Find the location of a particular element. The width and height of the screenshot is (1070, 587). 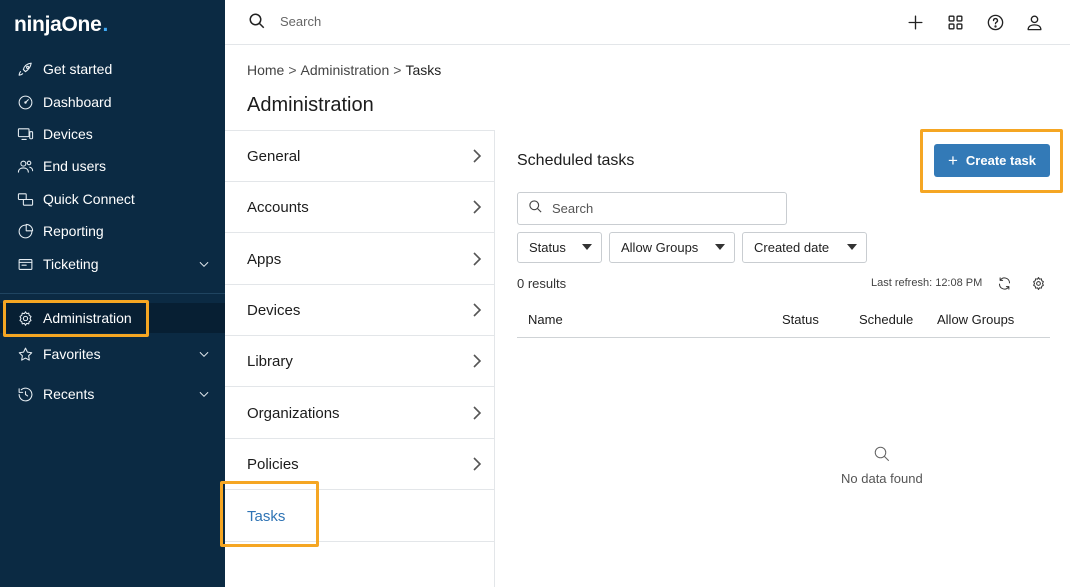

filter-allow-groups: Allow Groups is located at coordinates (672, 247).